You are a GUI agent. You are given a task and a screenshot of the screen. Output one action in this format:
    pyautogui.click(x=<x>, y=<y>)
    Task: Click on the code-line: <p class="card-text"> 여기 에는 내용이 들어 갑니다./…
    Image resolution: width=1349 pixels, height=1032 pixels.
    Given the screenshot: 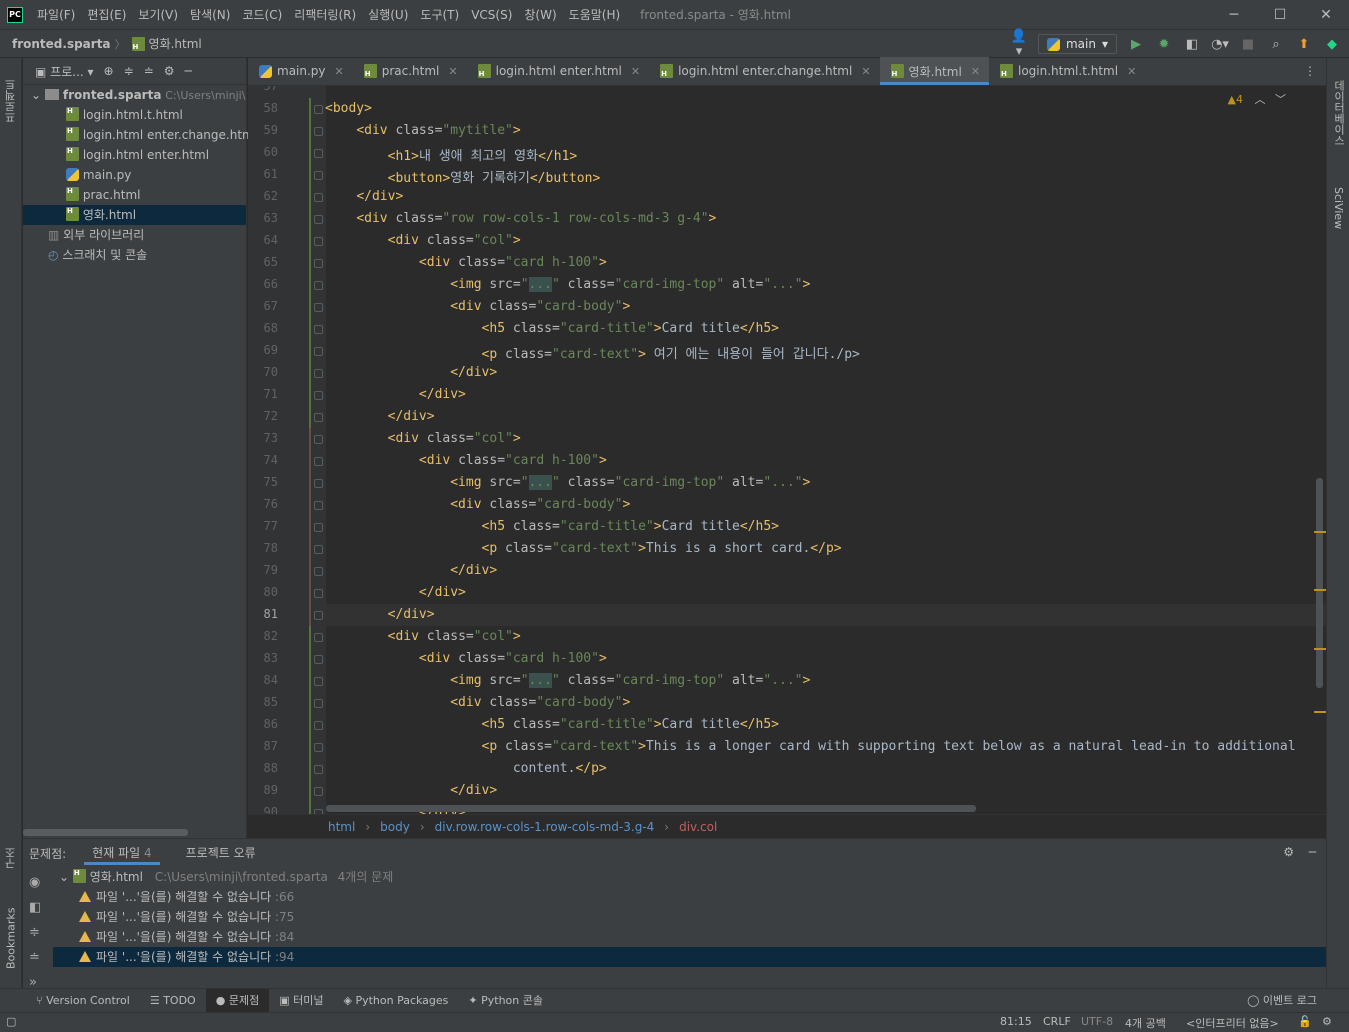 What is the action you would take?
    pyautogui.click(x=592, y=352)
    